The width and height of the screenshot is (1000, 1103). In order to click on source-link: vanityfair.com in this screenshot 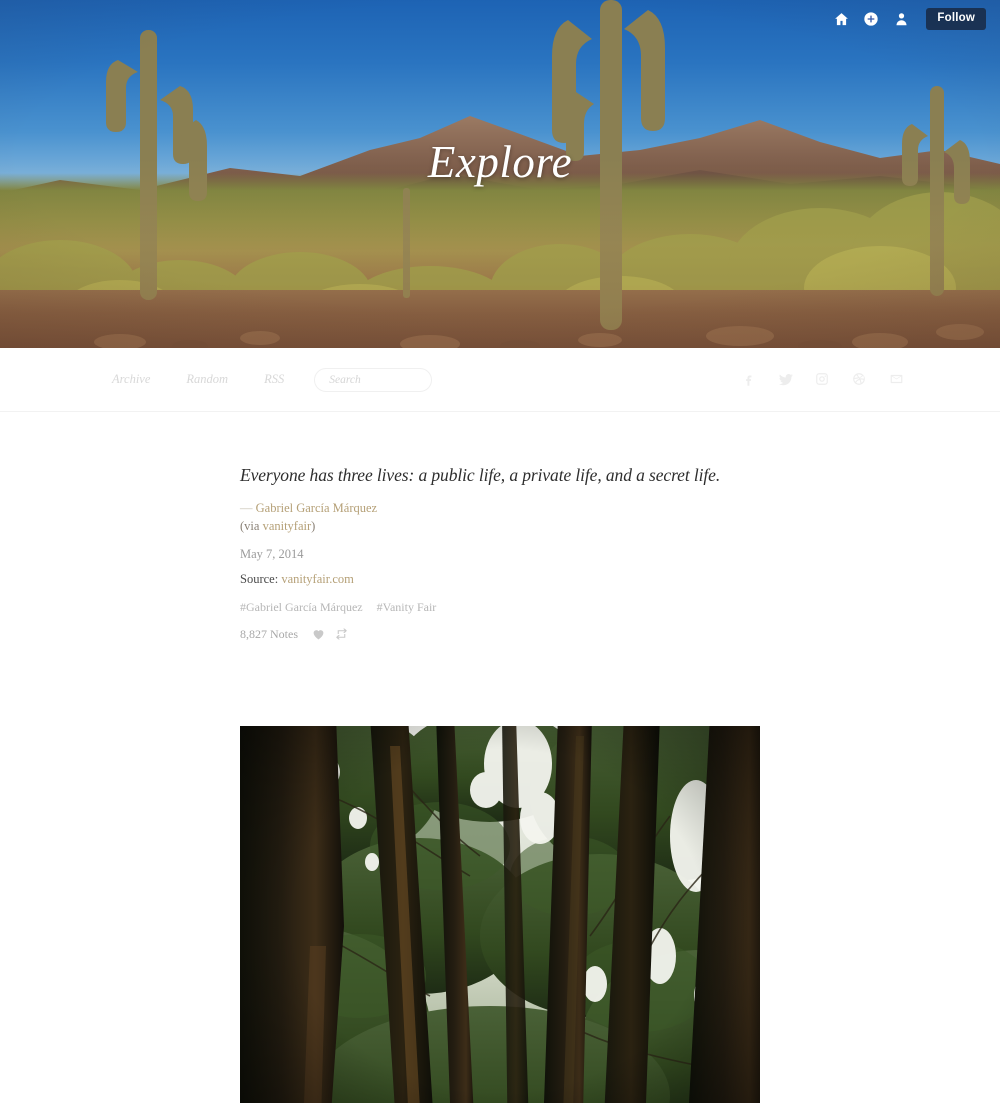, I will do `click(317, 579)`.